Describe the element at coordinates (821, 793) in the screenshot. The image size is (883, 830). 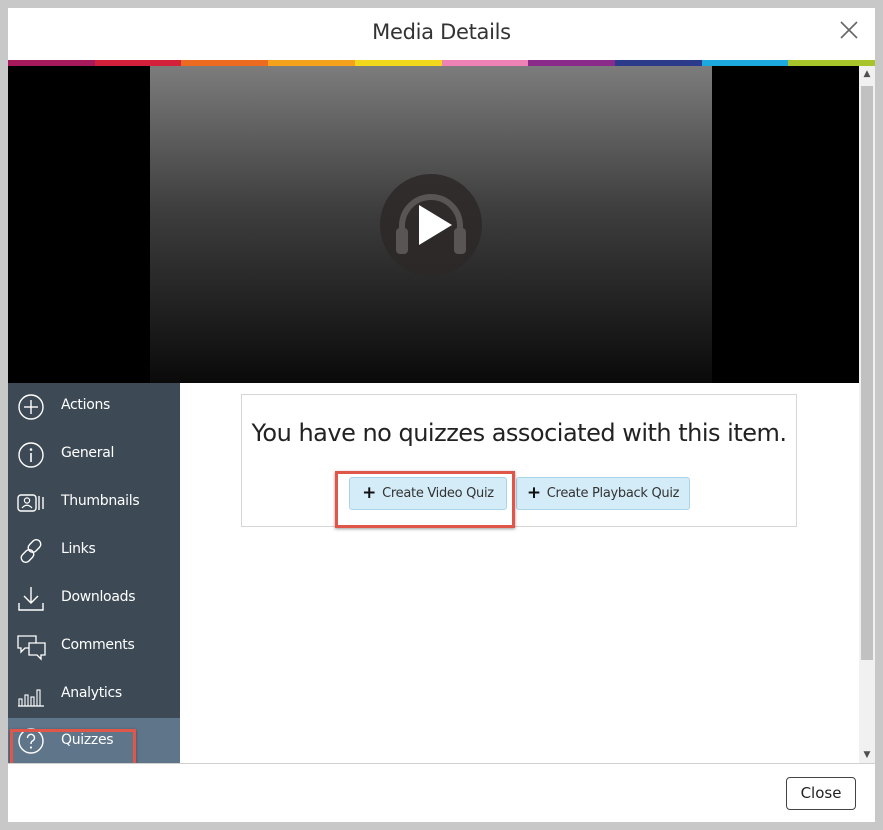
I see `close-button: Close` at that location.